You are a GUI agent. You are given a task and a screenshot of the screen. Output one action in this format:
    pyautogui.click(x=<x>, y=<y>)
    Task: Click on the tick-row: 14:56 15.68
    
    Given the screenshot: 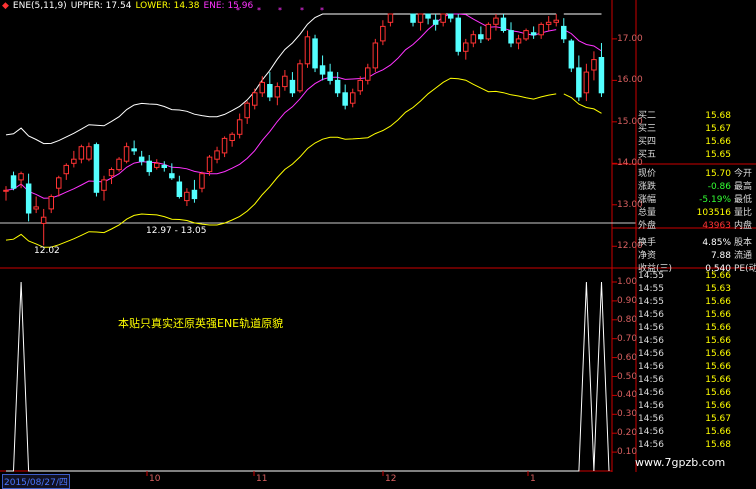 What is the action you would take?
    pyautogui.click(x=696, y=445)
    